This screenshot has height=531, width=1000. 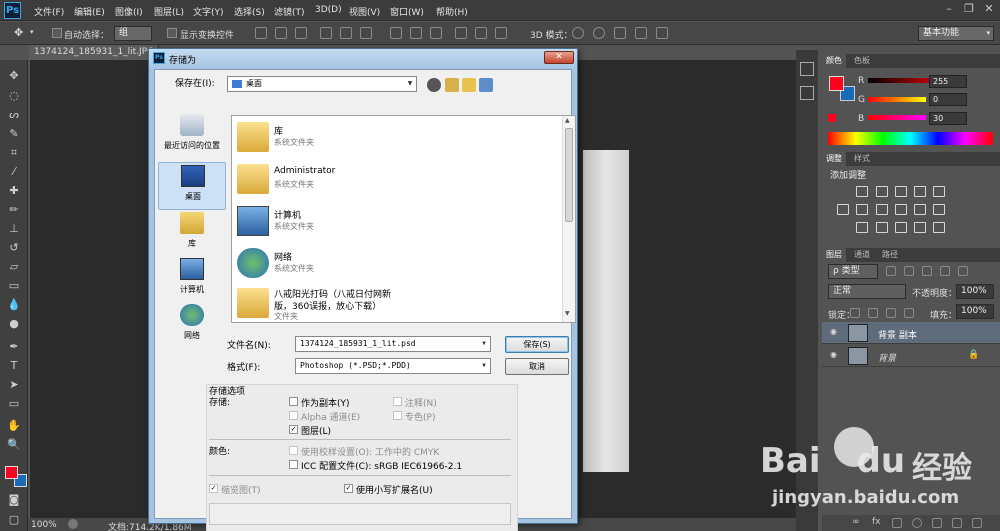 I want to click on zoom-level: 100%, so click(x=44, y=525).